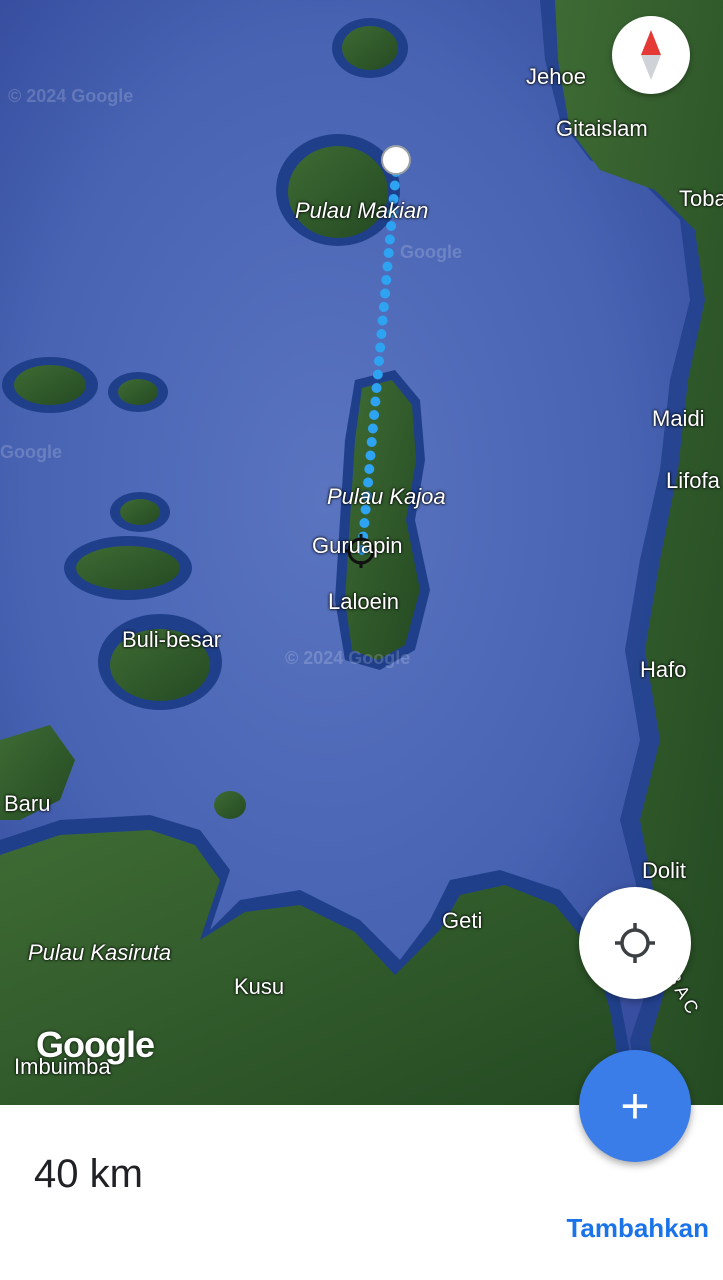 The image size is (723, 1280). What do you see at coordinates (693, 480) in the screenshot?
I see `place-label: Lifofa` at bounding box center [693, 480].